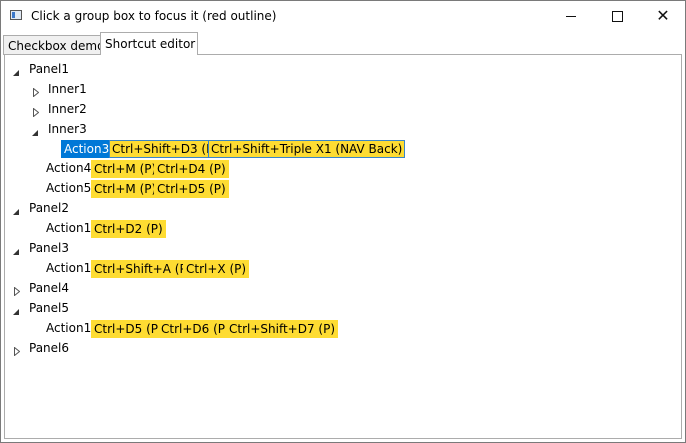 This screenshot has height=443, width=686. I want to click on tree-node-label: Panel4, so click(49, 288).